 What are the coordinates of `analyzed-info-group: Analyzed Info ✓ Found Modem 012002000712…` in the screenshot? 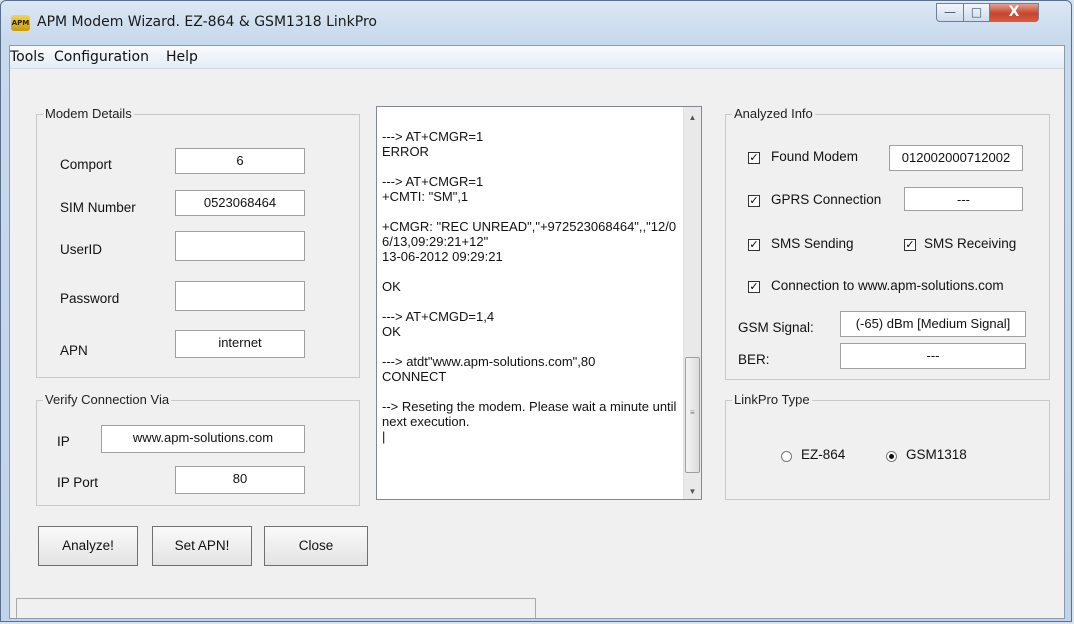 It's located at (887, 243).